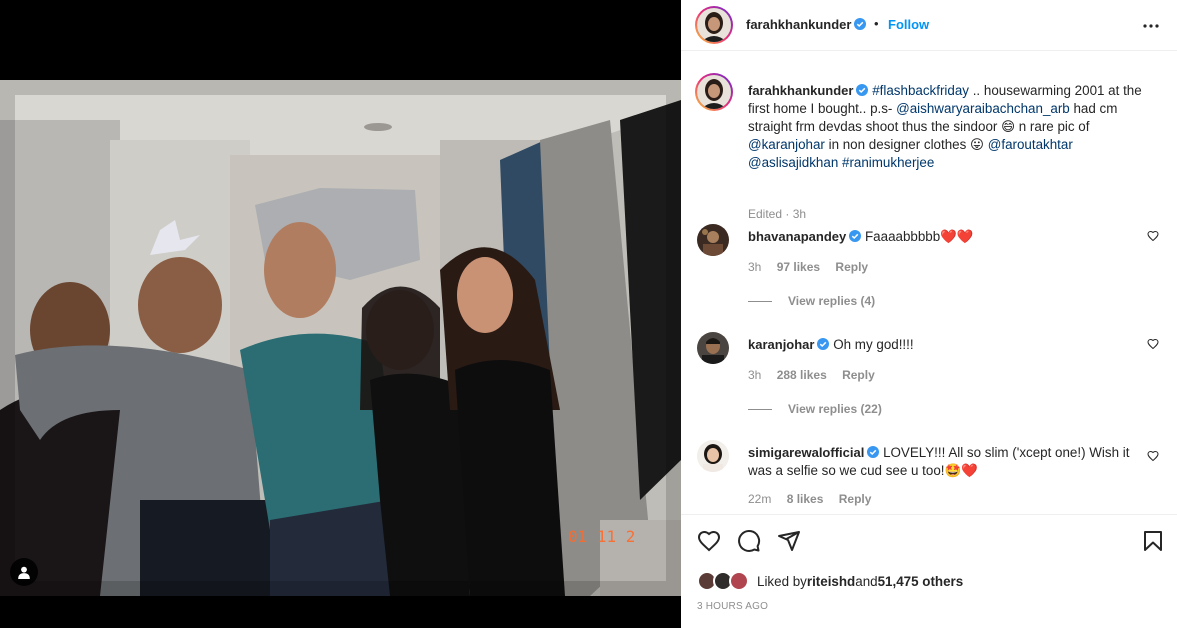 This screenshot has width=1177, height=628. Describe the element at coordinates (806, 452) in the screenshot. I see `commenter-username: simigarewalofficial` at that location.